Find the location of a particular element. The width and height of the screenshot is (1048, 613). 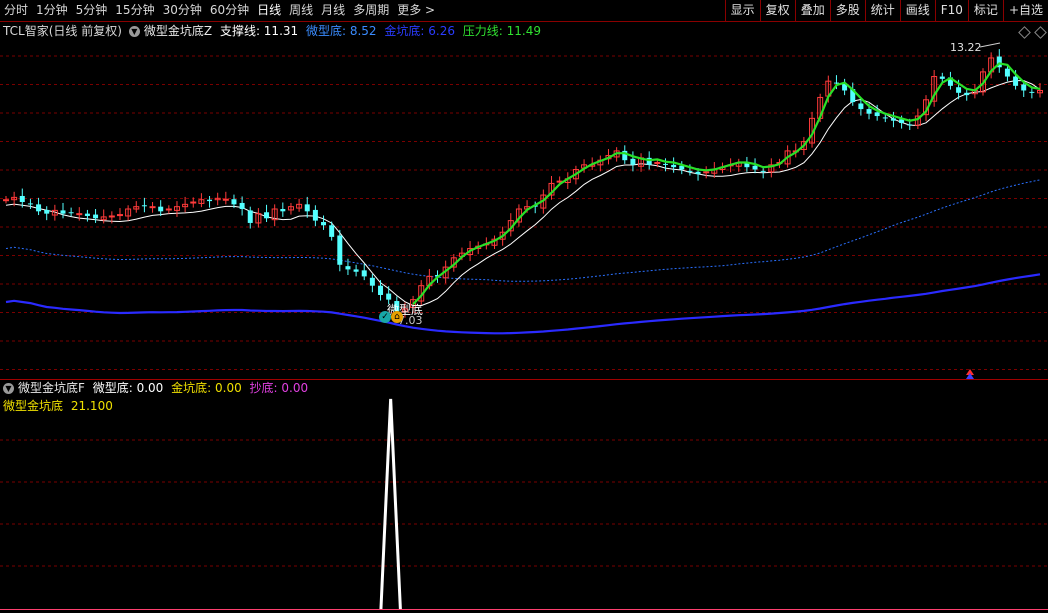

period-menu: 分时 1分钟 5分钟 15分钟 30分钟 60分钟 日线 周线 月线 多周期 更多 > is located at coordinates (219, 10).